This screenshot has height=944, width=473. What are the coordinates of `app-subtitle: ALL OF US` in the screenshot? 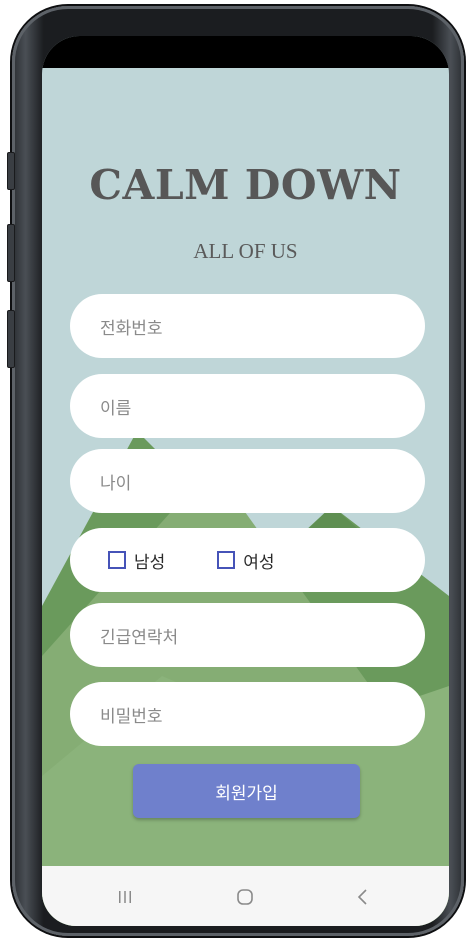 It's located at (245, 251).